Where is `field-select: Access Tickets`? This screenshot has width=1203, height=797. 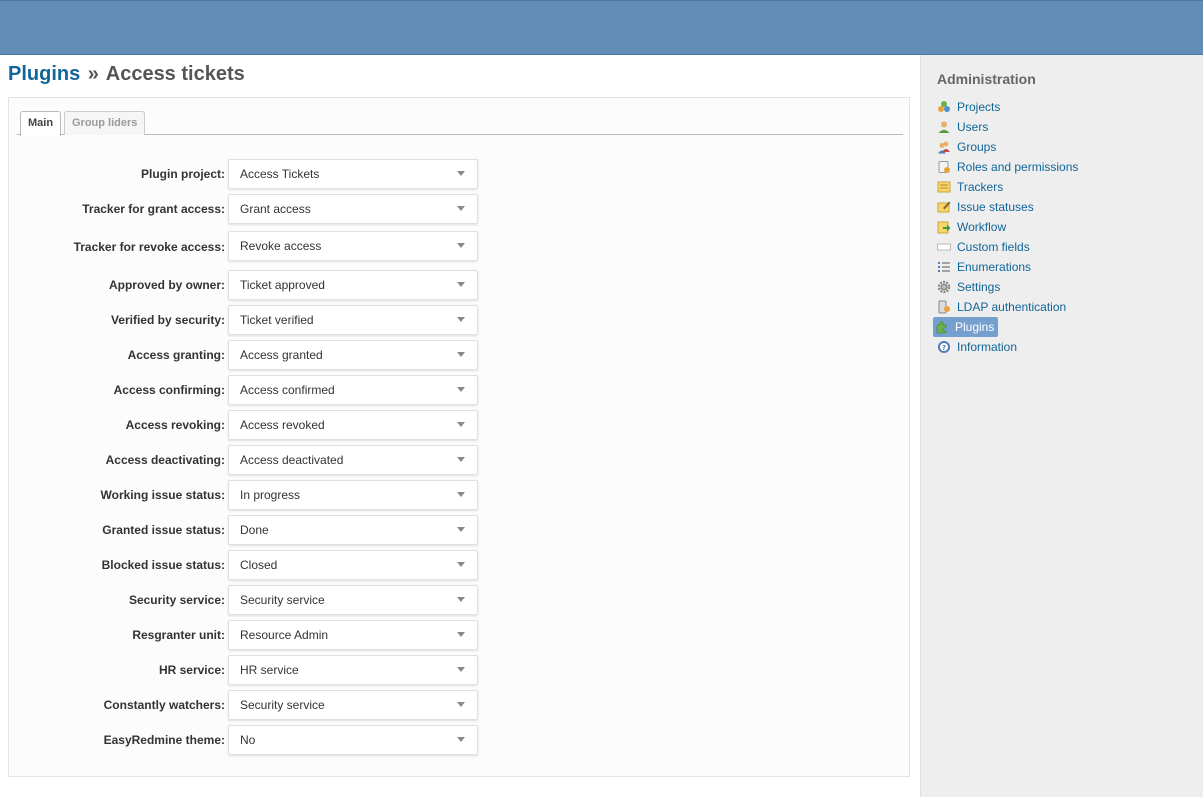
field-select: Access Tickets is located at coordinates (353, 174).